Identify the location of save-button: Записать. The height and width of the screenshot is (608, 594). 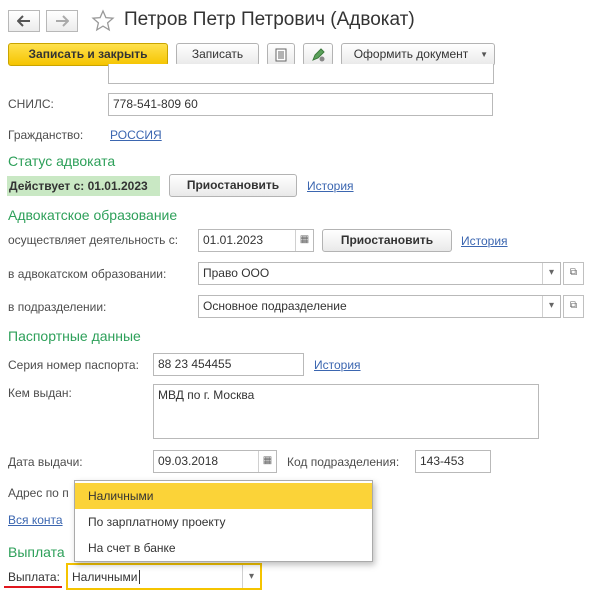
(217, 54).